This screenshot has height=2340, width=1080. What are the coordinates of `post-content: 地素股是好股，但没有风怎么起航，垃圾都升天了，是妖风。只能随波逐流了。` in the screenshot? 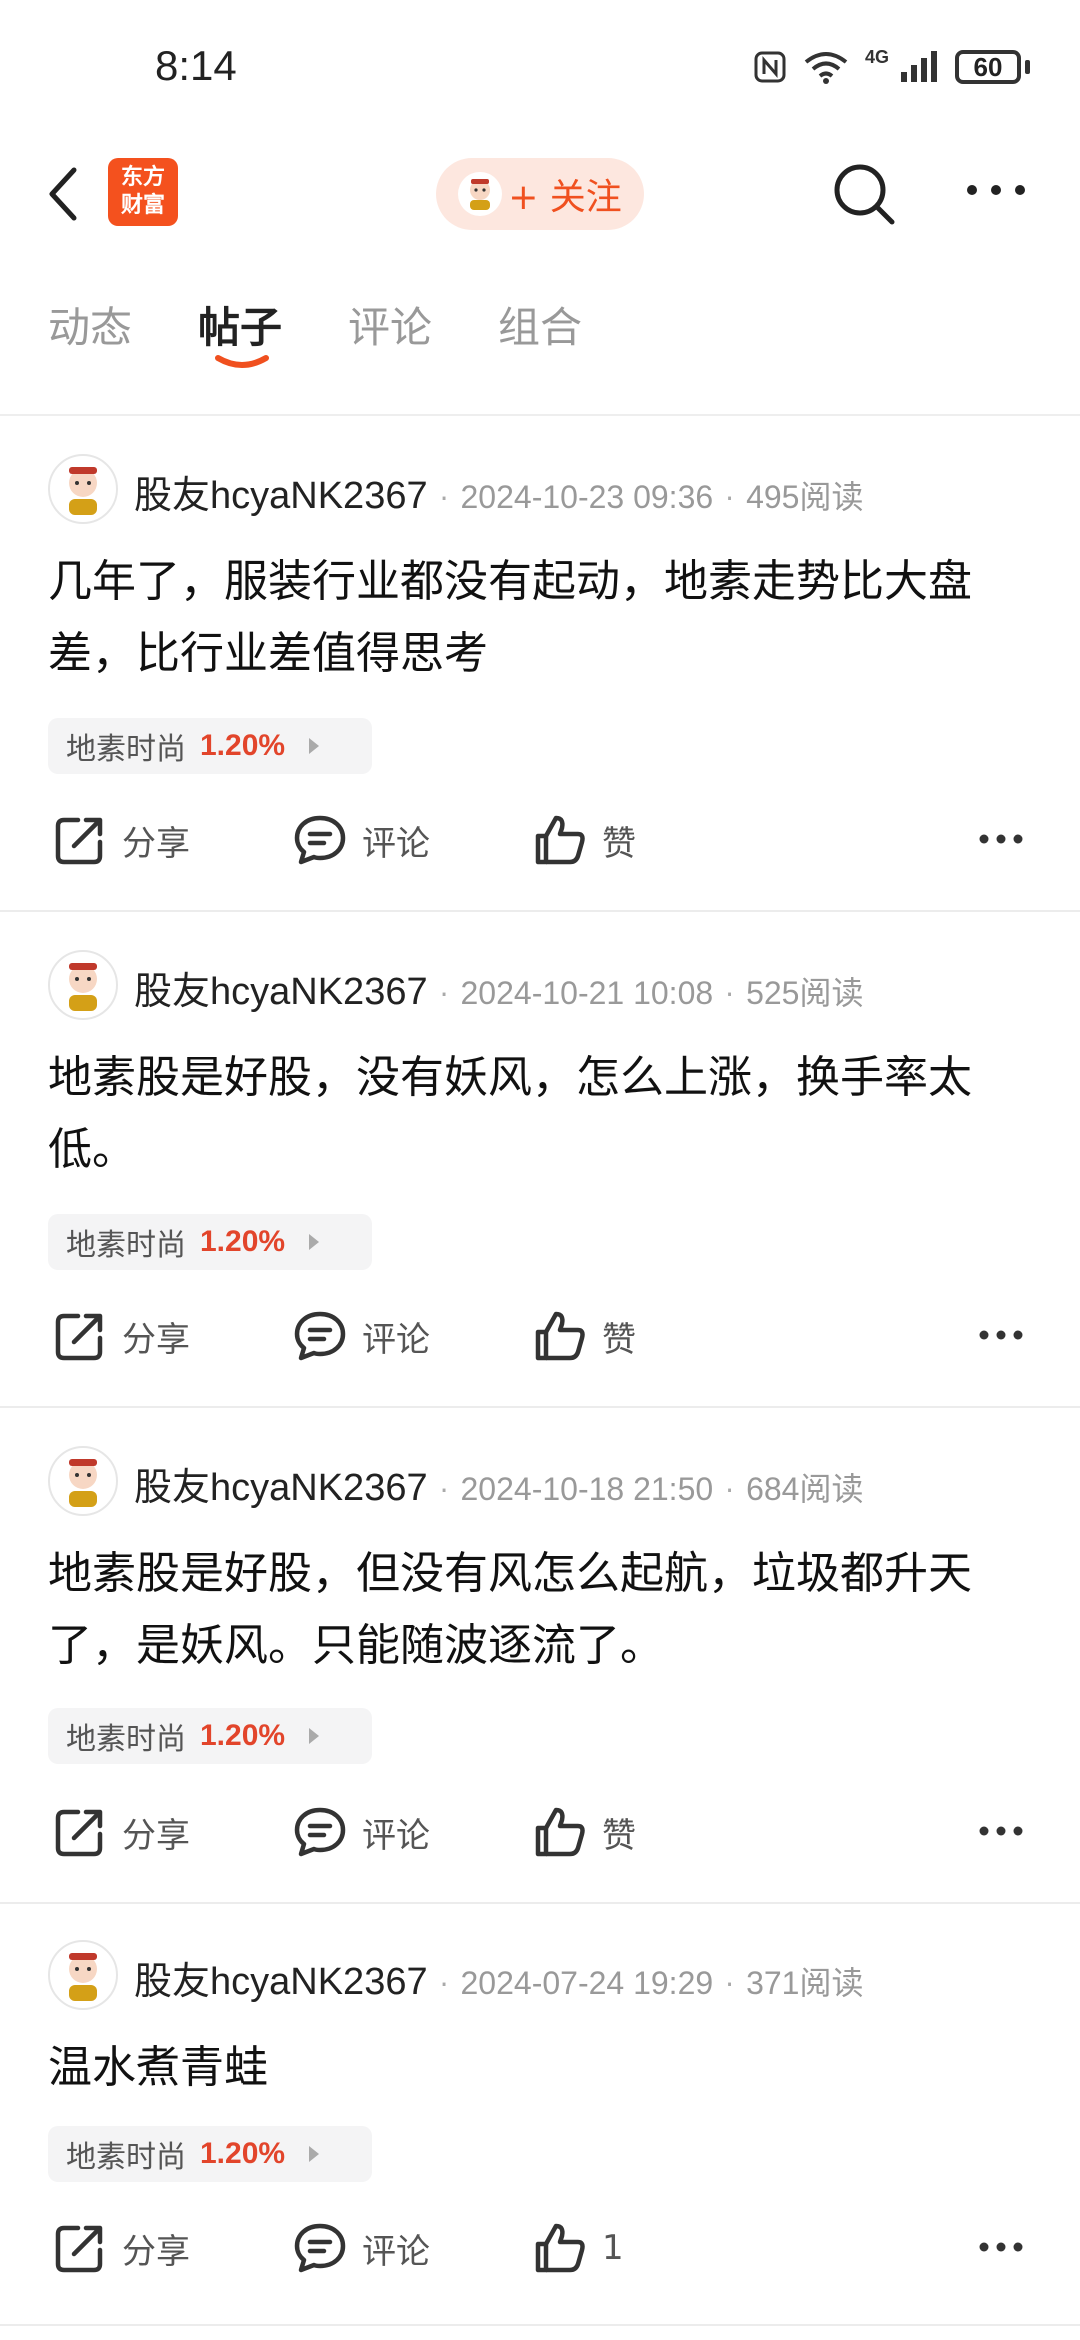 It's located at (543, 1610).